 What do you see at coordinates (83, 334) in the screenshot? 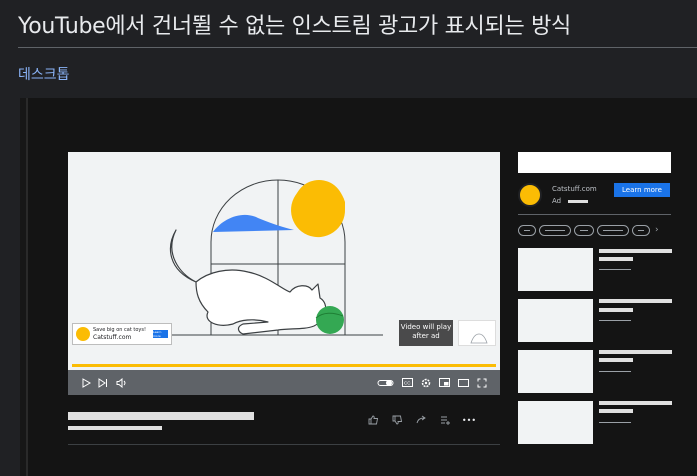
I see `sponsor-logo-icon` at bounding box center [83, 334].